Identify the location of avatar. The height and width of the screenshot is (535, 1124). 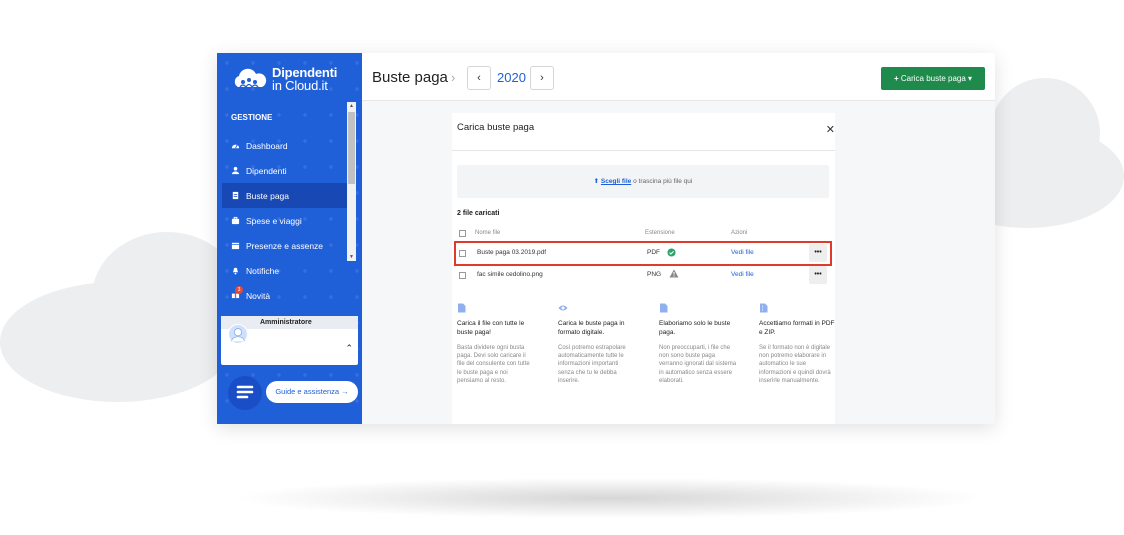
(238, 334).